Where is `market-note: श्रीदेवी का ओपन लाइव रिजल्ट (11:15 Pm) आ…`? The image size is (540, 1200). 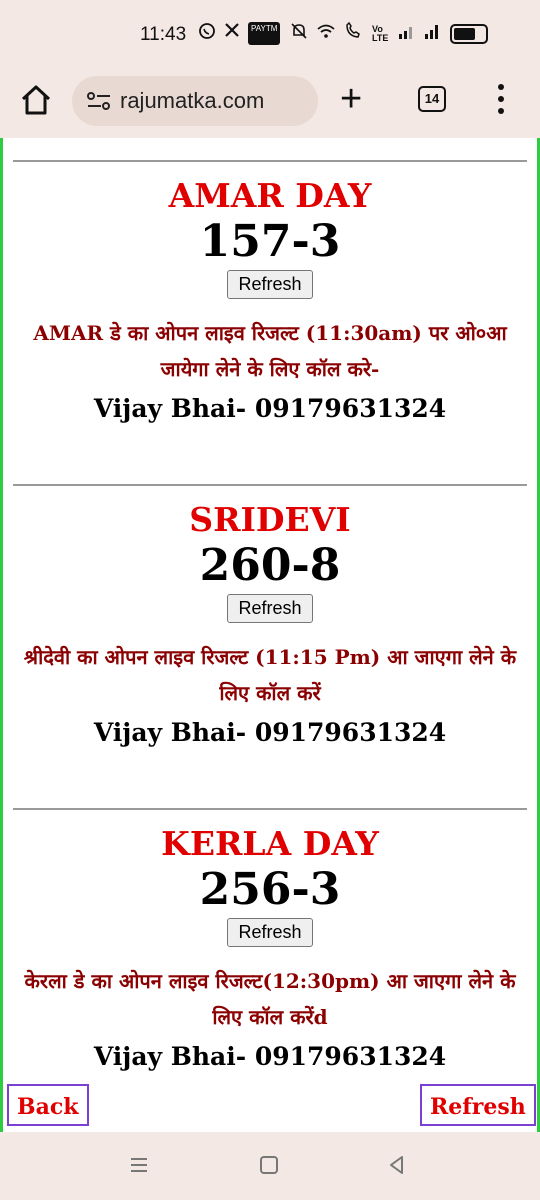
market-note: श्रीदेवी का ओपन लाइव रिजल्ट (11:15 Pm) आ… is located at coordinates (270, 675).